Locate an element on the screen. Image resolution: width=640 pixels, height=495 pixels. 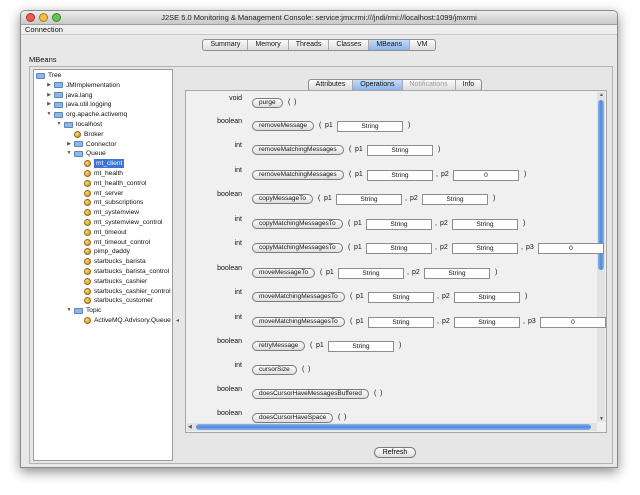
tree-node: mt_systemview_control is located at coordinates (119, 222).